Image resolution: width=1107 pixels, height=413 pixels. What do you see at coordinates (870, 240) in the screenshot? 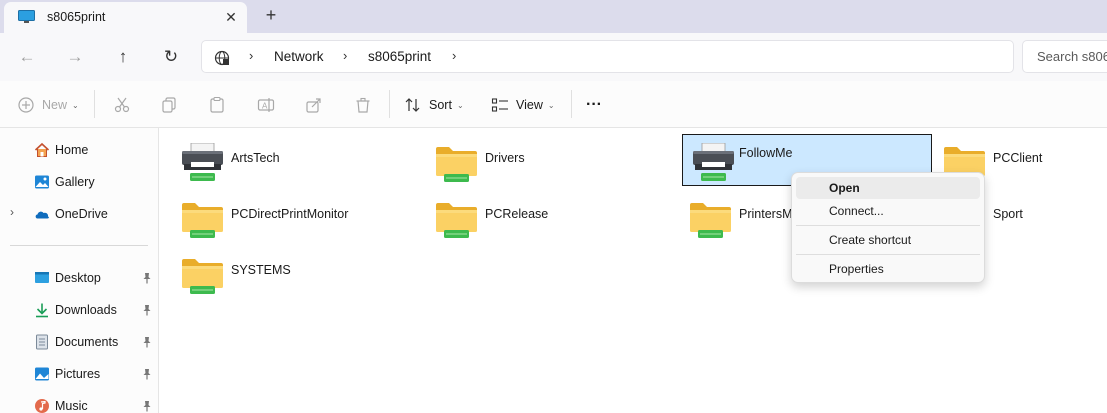
I see `menu-item-label: Create shortcut` at bounding box center [870, 240].